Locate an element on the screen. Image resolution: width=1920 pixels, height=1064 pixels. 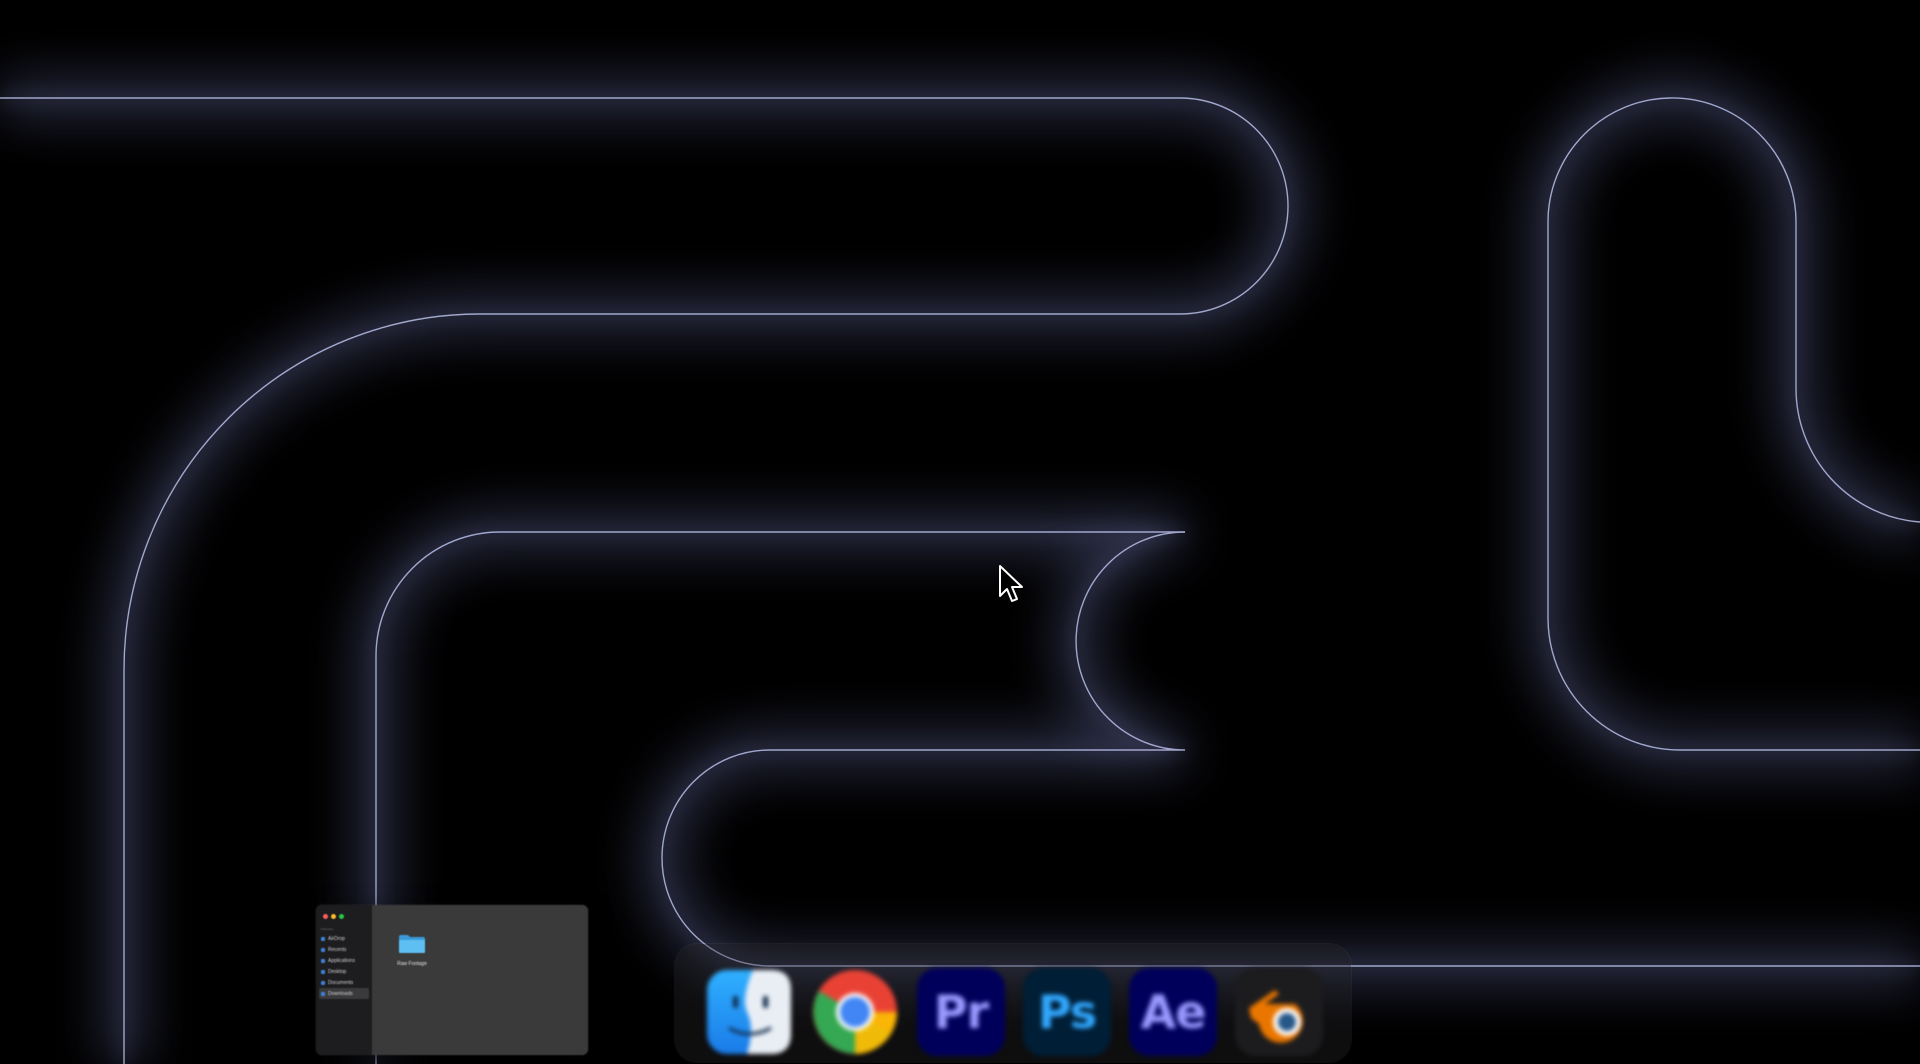
download-icon is located at coordinates (323, 993).